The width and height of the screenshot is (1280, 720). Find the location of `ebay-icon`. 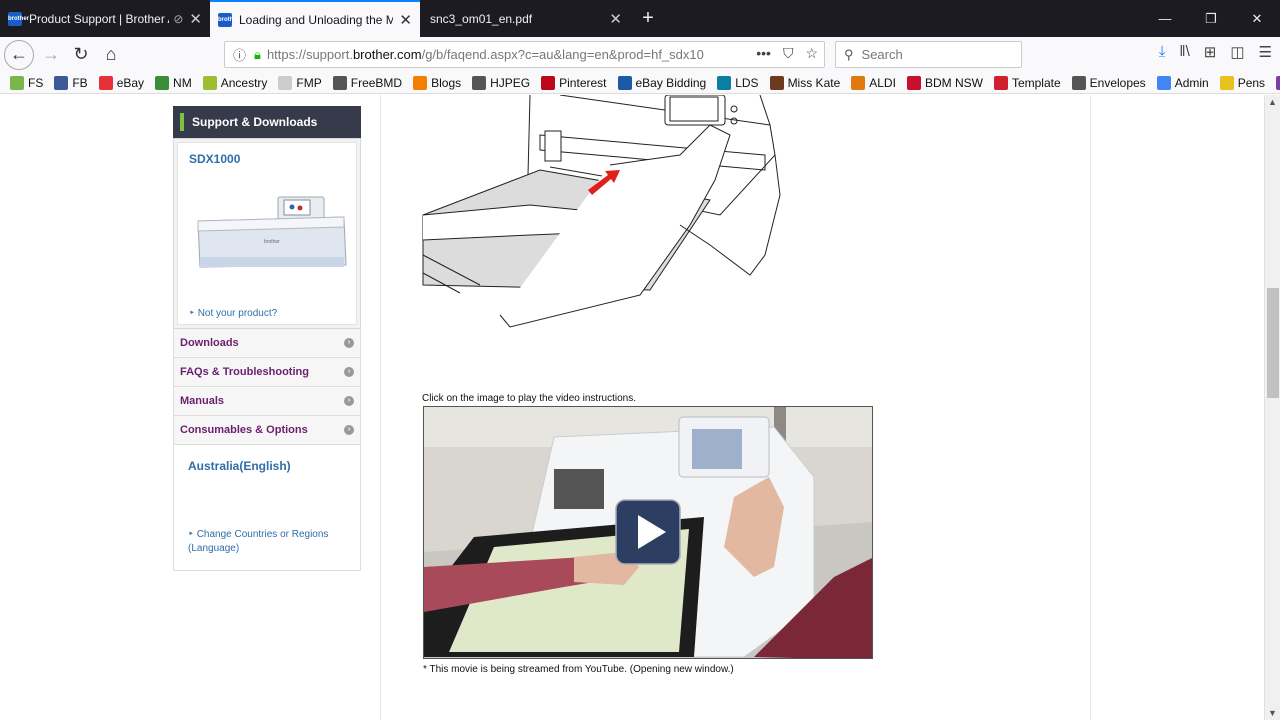

ebay-icon is located at coordinates (105, 82).